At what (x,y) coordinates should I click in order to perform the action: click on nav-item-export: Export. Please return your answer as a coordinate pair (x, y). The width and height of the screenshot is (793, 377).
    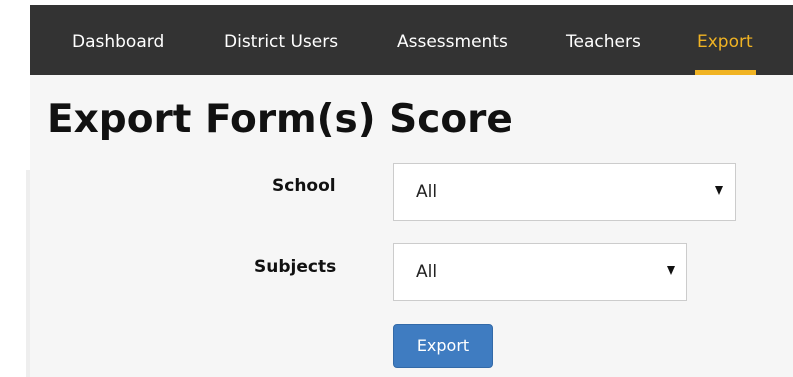
    Looking at the image, I should click on (725, 35).